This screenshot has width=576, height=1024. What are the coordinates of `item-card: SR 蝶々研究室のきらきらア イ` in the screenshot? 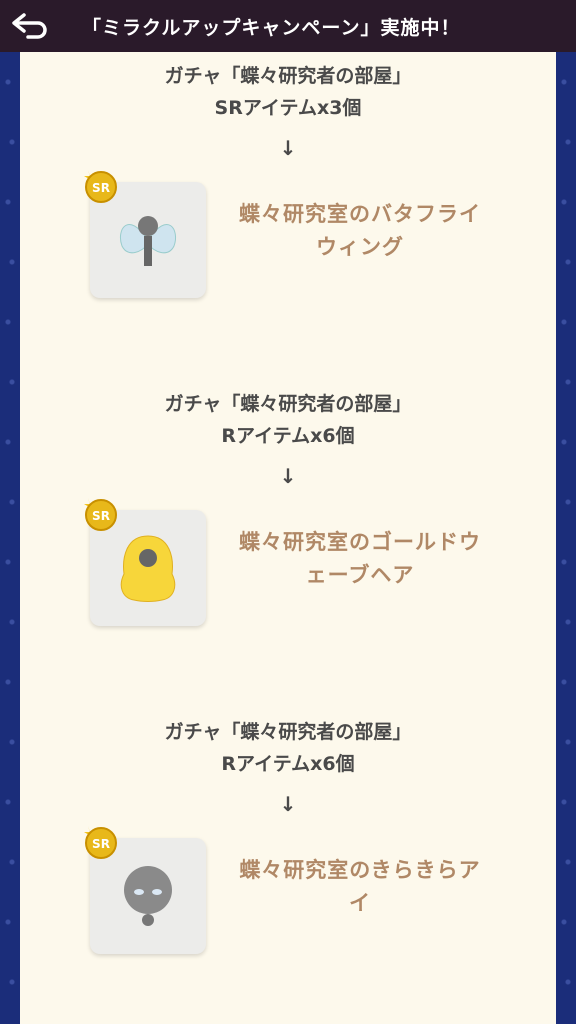 It's located at (288, 894).